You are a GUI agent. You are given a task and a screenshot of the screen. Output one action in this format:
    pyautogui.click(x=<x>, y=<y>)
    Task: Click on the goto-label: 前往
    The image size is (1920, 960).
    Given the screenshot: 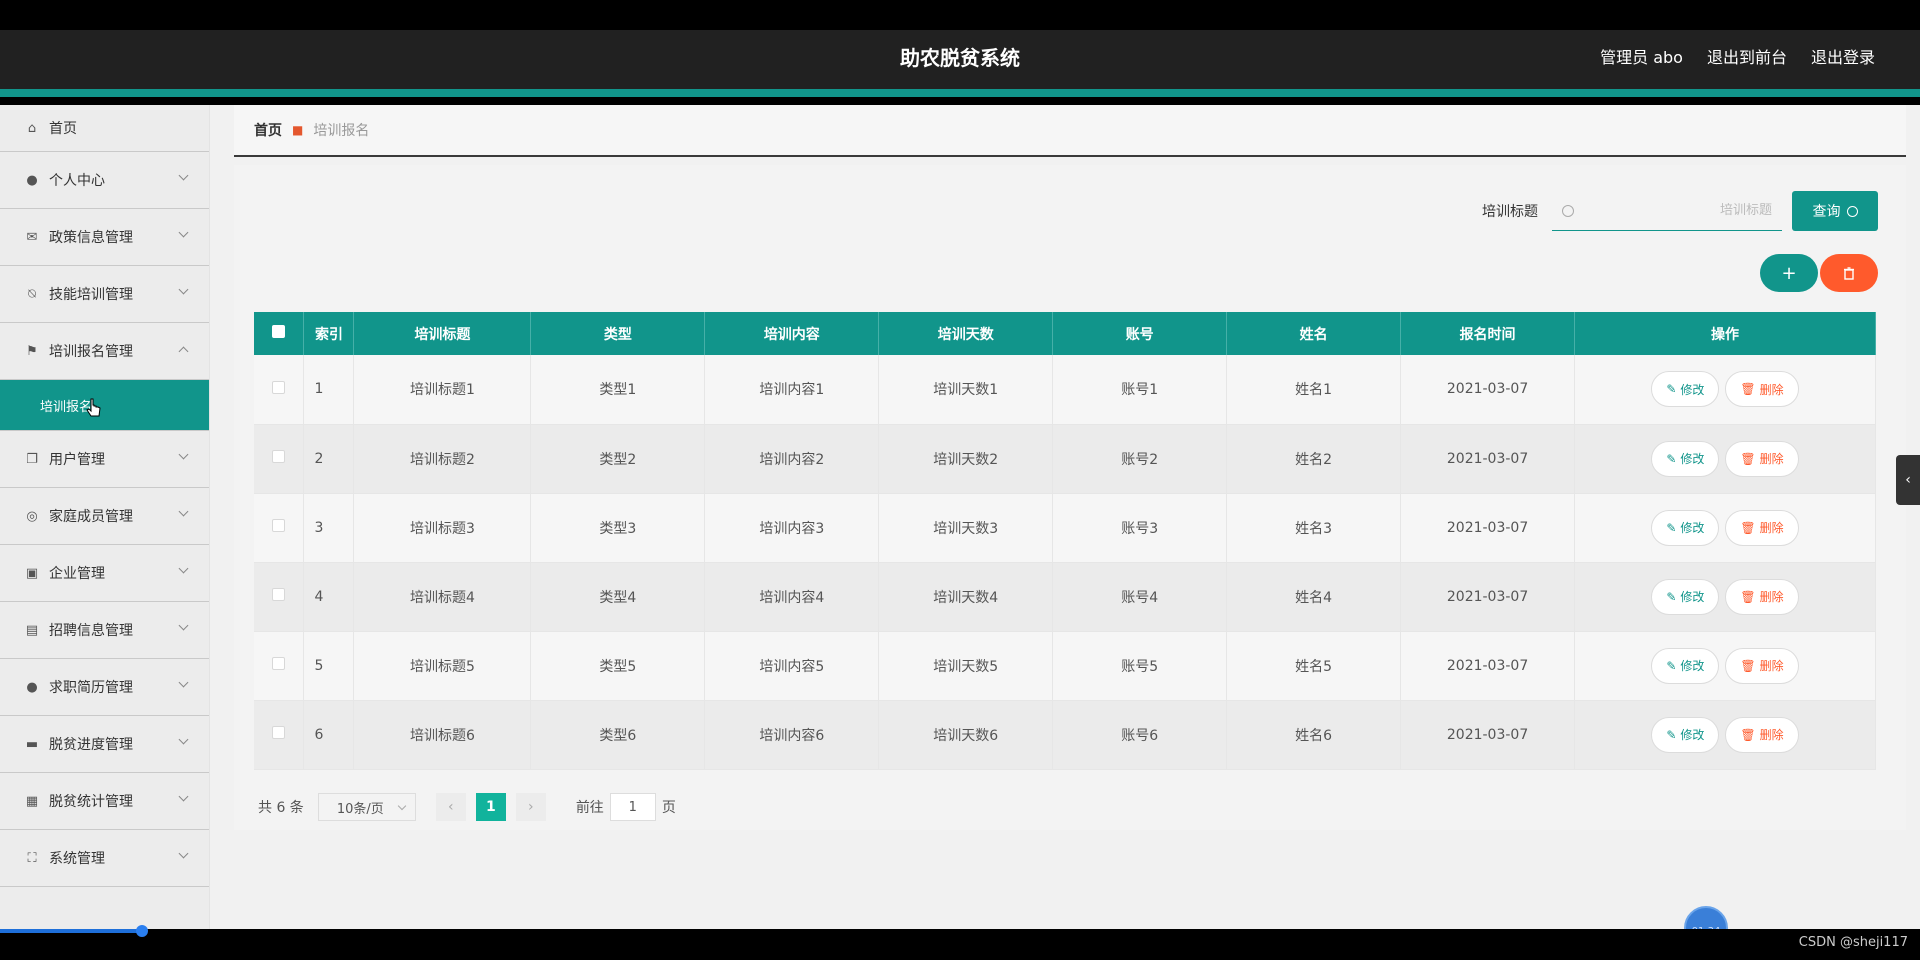 What is the action you would take?
    pyautogui.click(x=589, y=808)
    